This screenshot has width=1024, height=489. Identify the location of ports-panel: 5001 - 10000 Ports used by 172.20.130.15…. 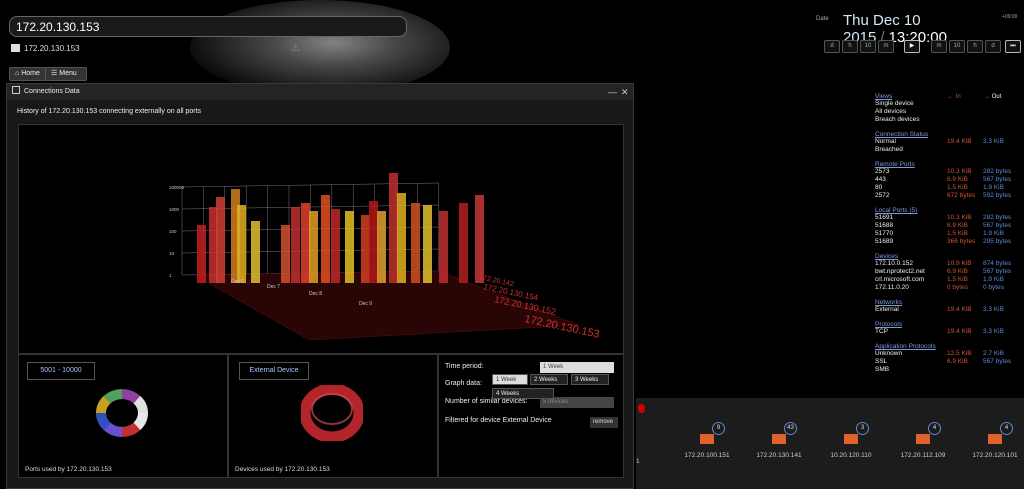
(123, 416).